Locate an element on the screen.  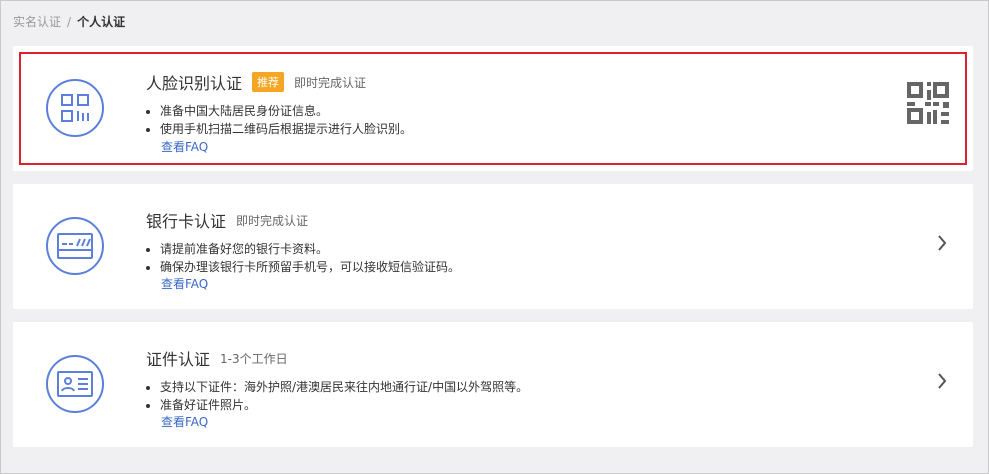
card-title: 银行卡认证 is located at coordinates (186, 221).